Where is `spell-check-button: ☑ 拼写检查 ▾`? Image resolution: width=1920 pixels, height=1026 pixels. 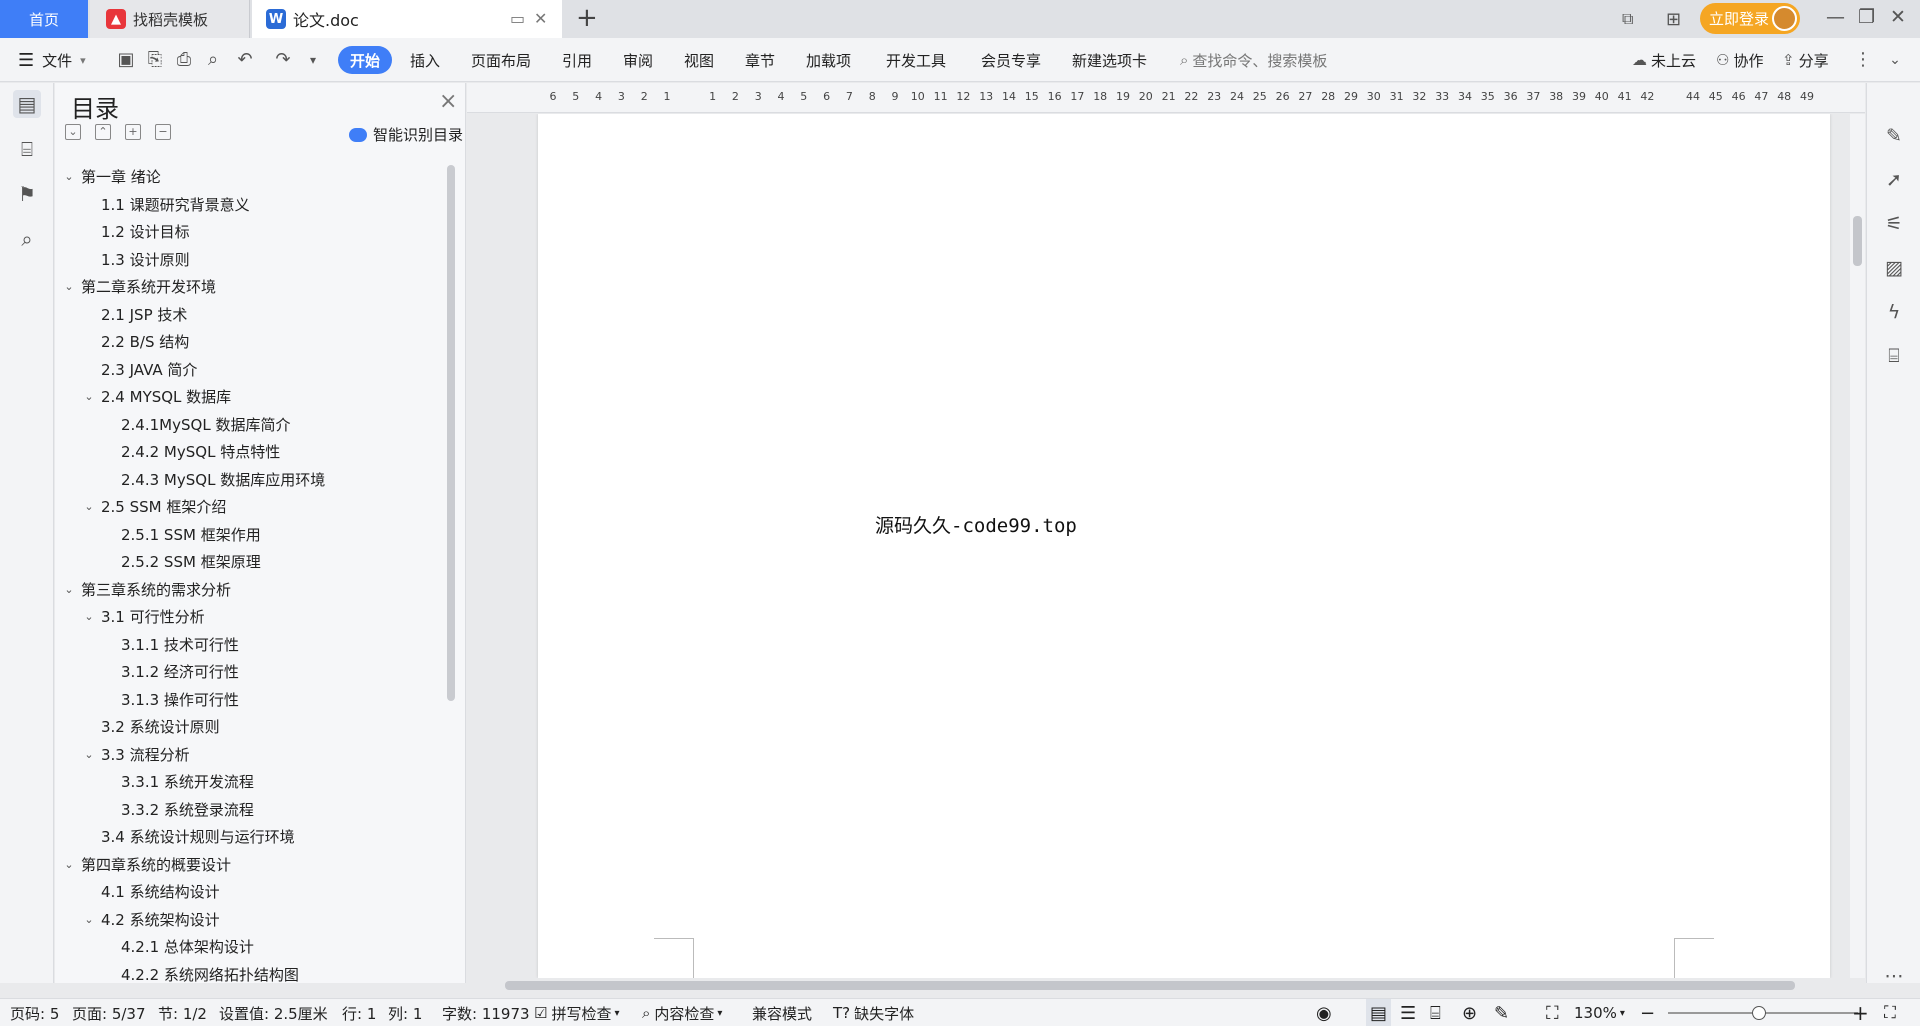 spell-check-button: ☑ 拼写检查 ▾ is located at coordinates (577, 1012).